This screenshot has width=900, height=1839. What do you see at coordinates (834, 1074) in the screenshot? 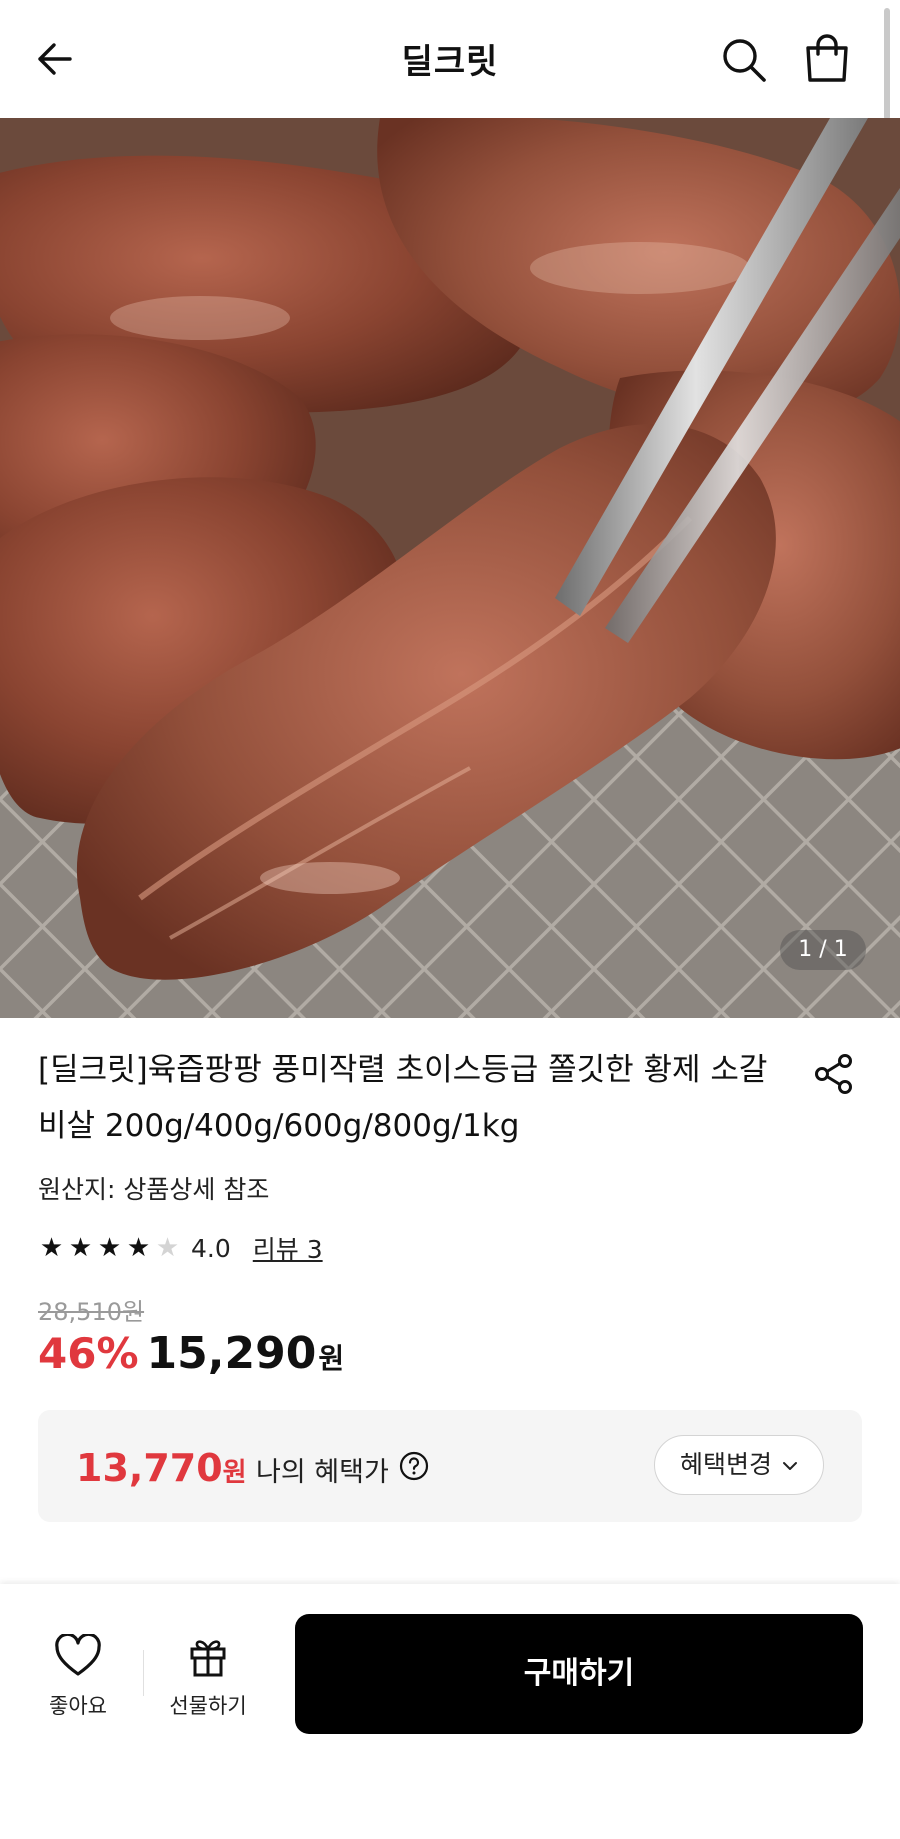
I see `share-icon` at bounding box center [834, 1074].